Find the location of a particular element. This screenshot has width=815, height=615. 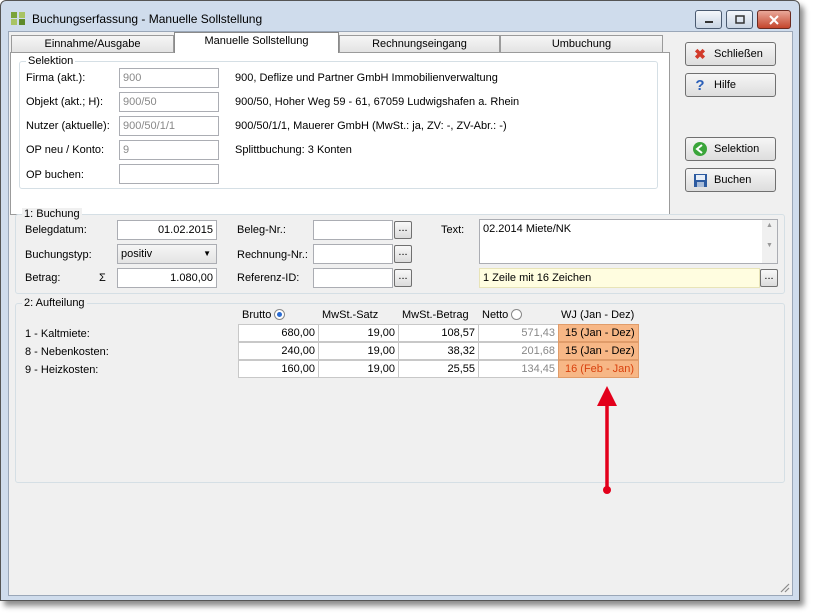

close-x-icon: ✖ is located at coordinates (700, 53).